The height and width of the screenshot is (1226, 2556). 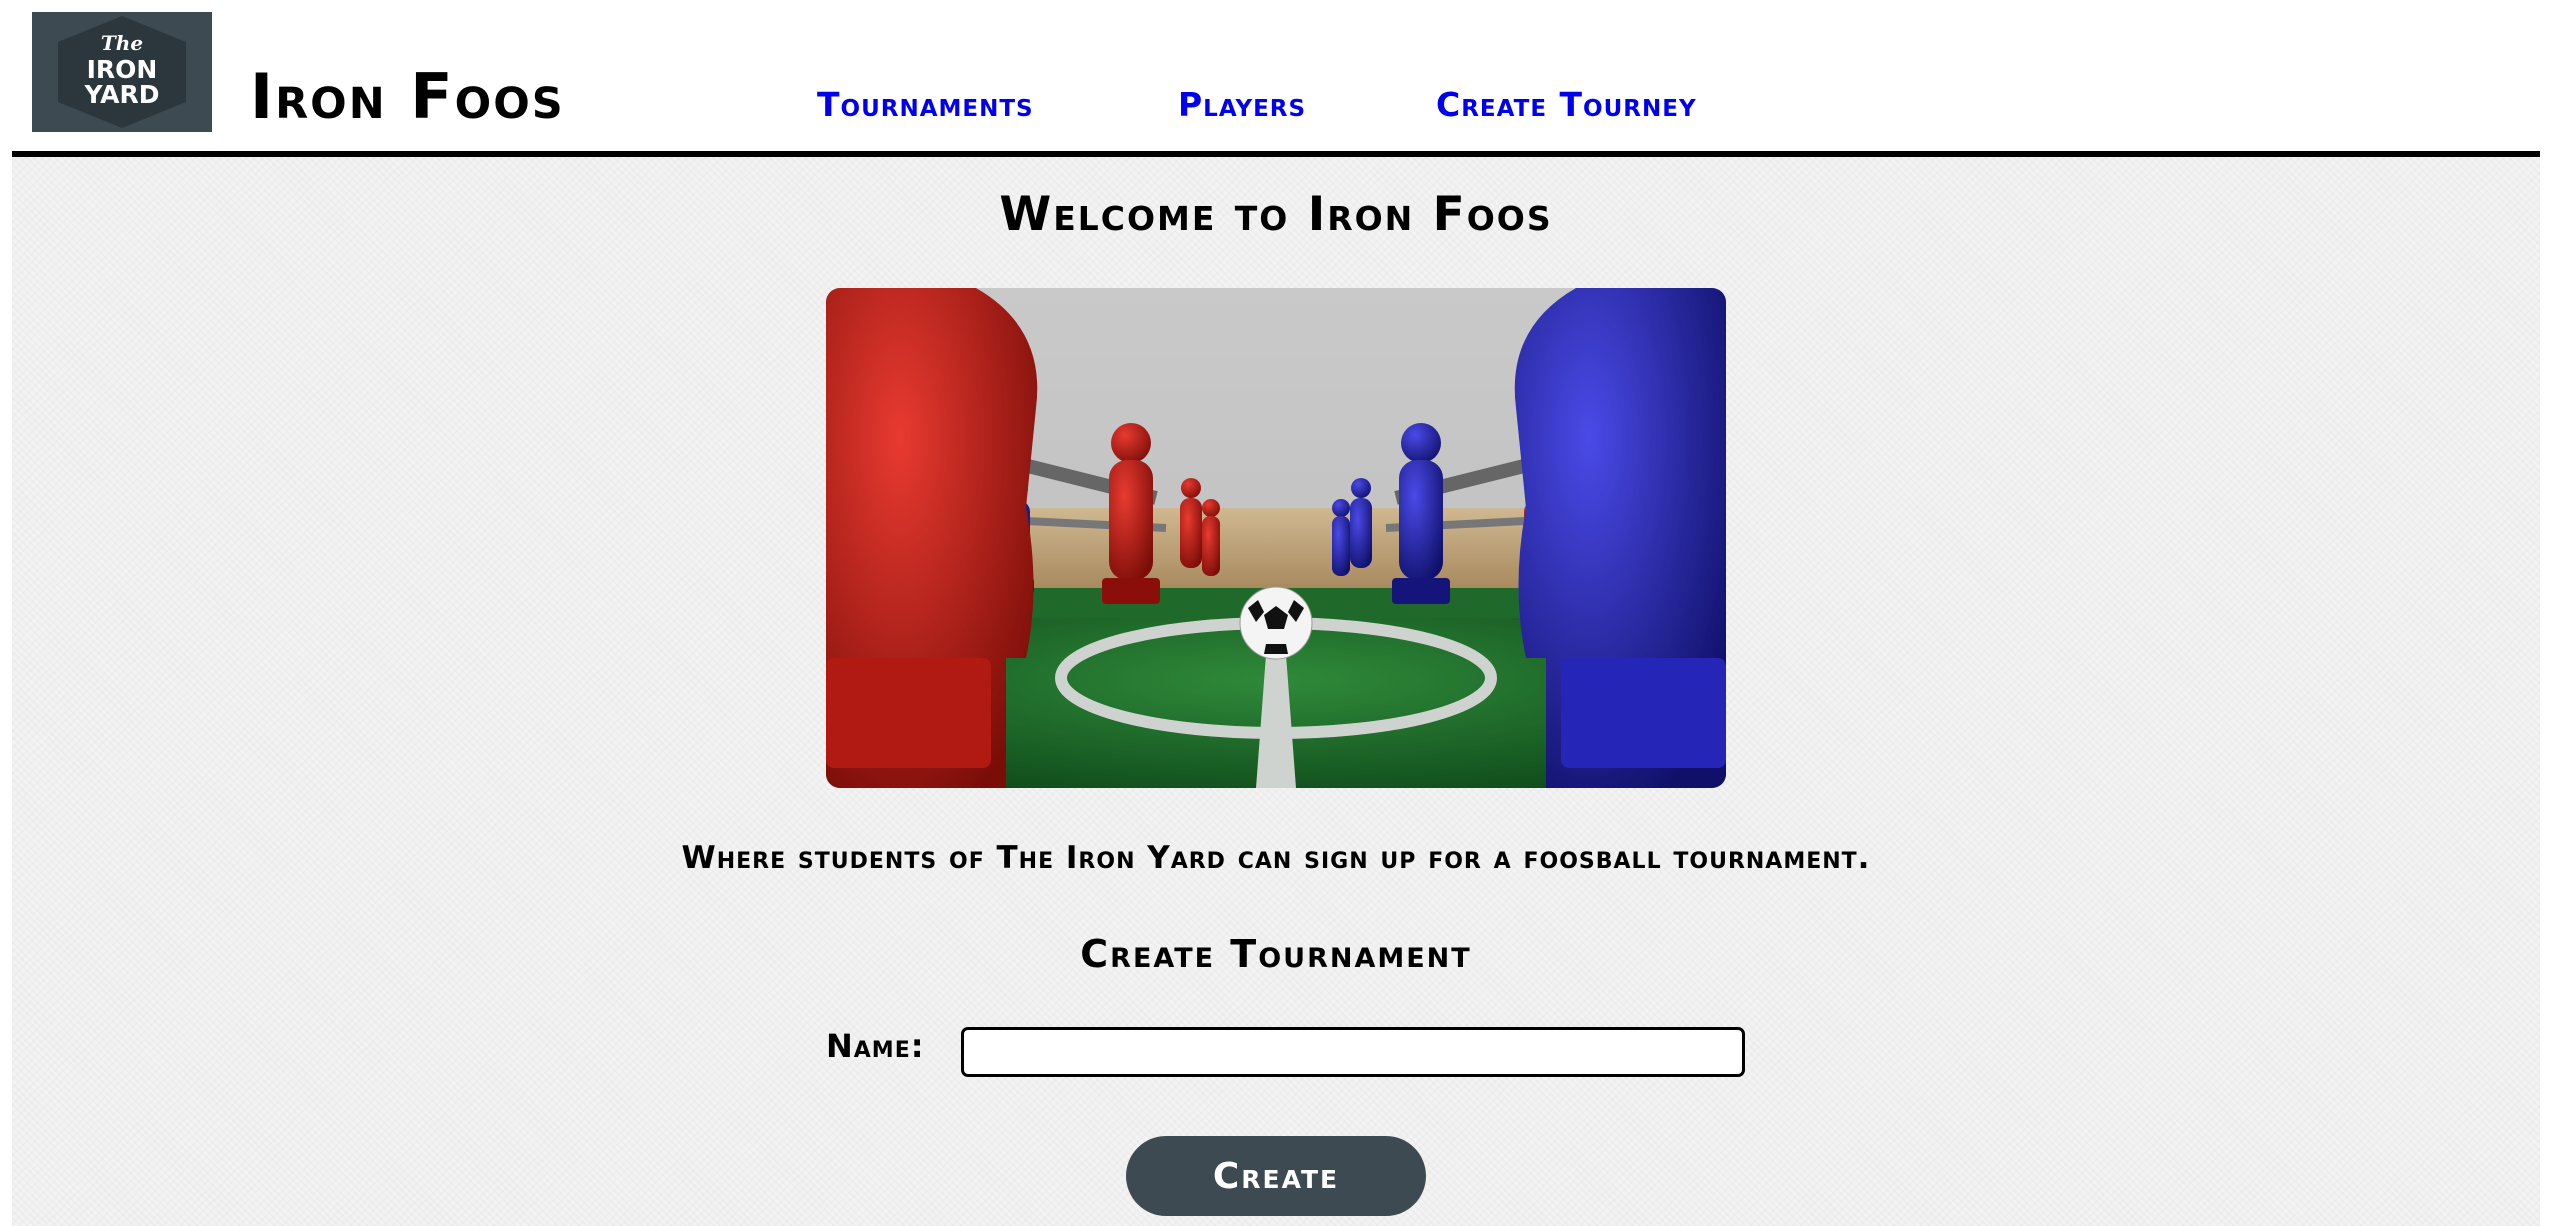 What do you see at coordinates (1276, 214) in the screenshot?
I see `welcome-heading: Welcome to Iron Foos` at bounding box center [1276, 214].